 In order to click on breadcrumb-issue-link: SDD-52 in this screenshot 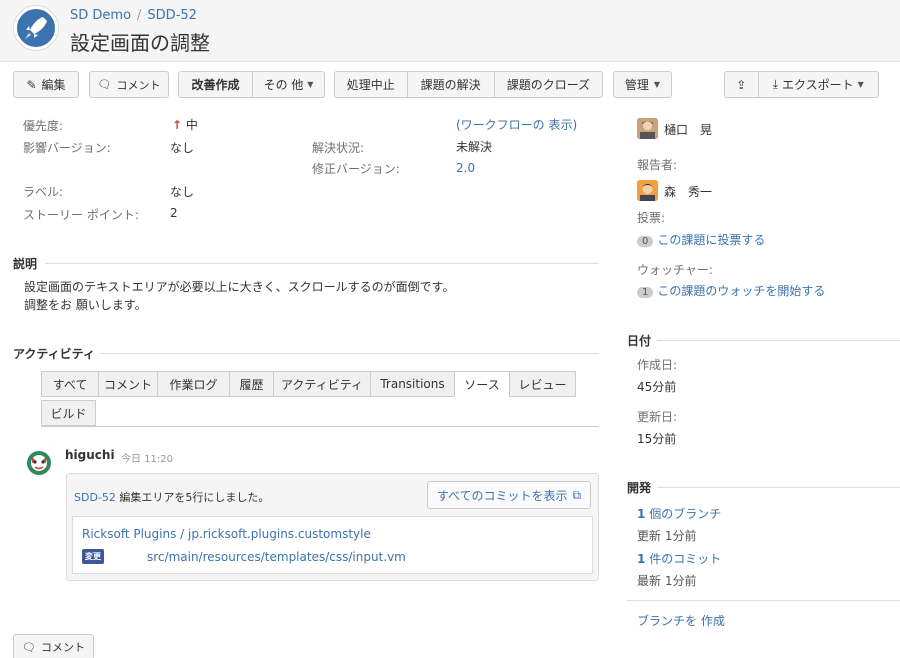, I will do `click(172, 15)`.